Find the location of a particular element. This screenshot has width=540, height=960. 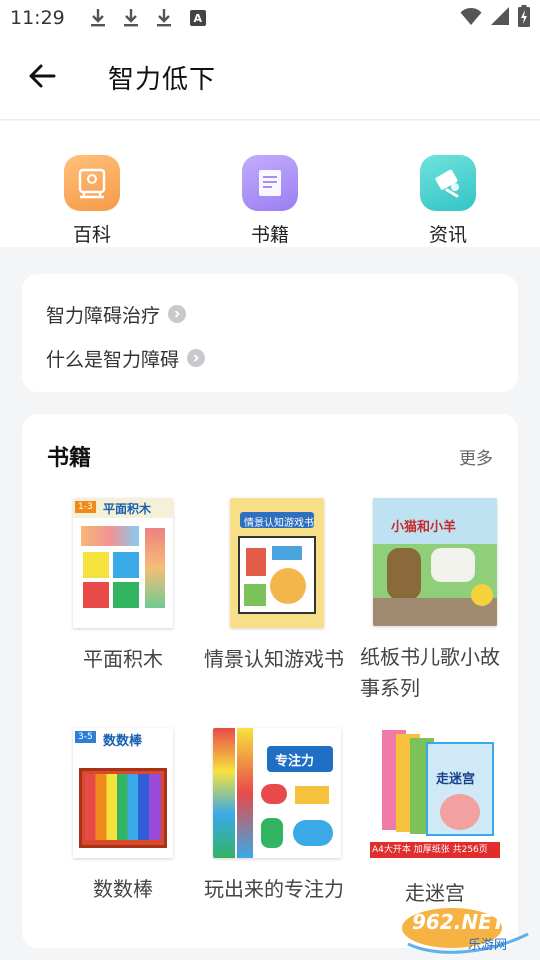

cover-badge: 1-3 is located at coordinates (85, 507).